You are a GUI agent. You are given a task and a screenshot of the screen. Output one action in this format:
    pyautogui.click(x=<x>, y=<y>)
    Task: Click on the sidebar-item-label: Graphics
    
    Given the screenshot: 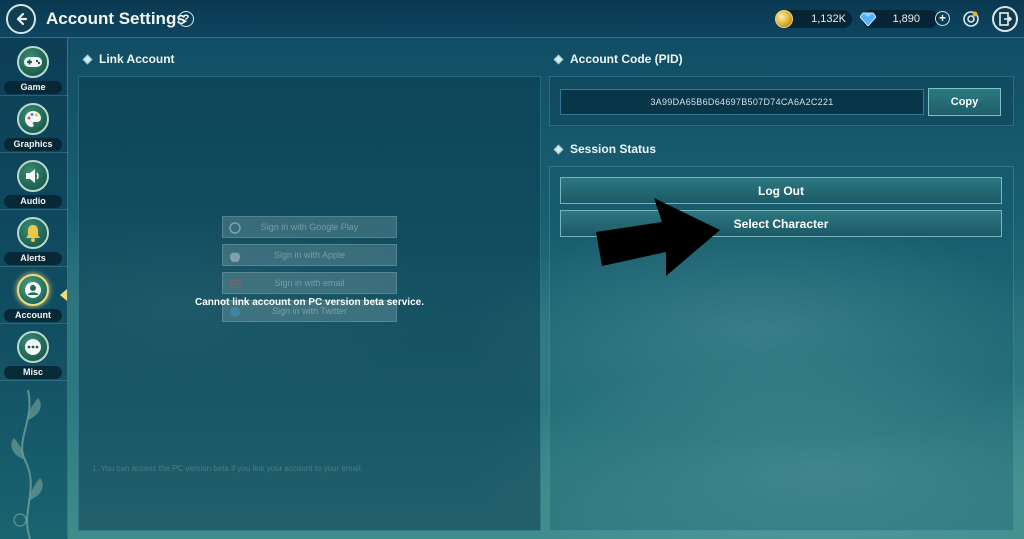 What is the action you would take?
    pyautogui.click(x=33, y=144)
    